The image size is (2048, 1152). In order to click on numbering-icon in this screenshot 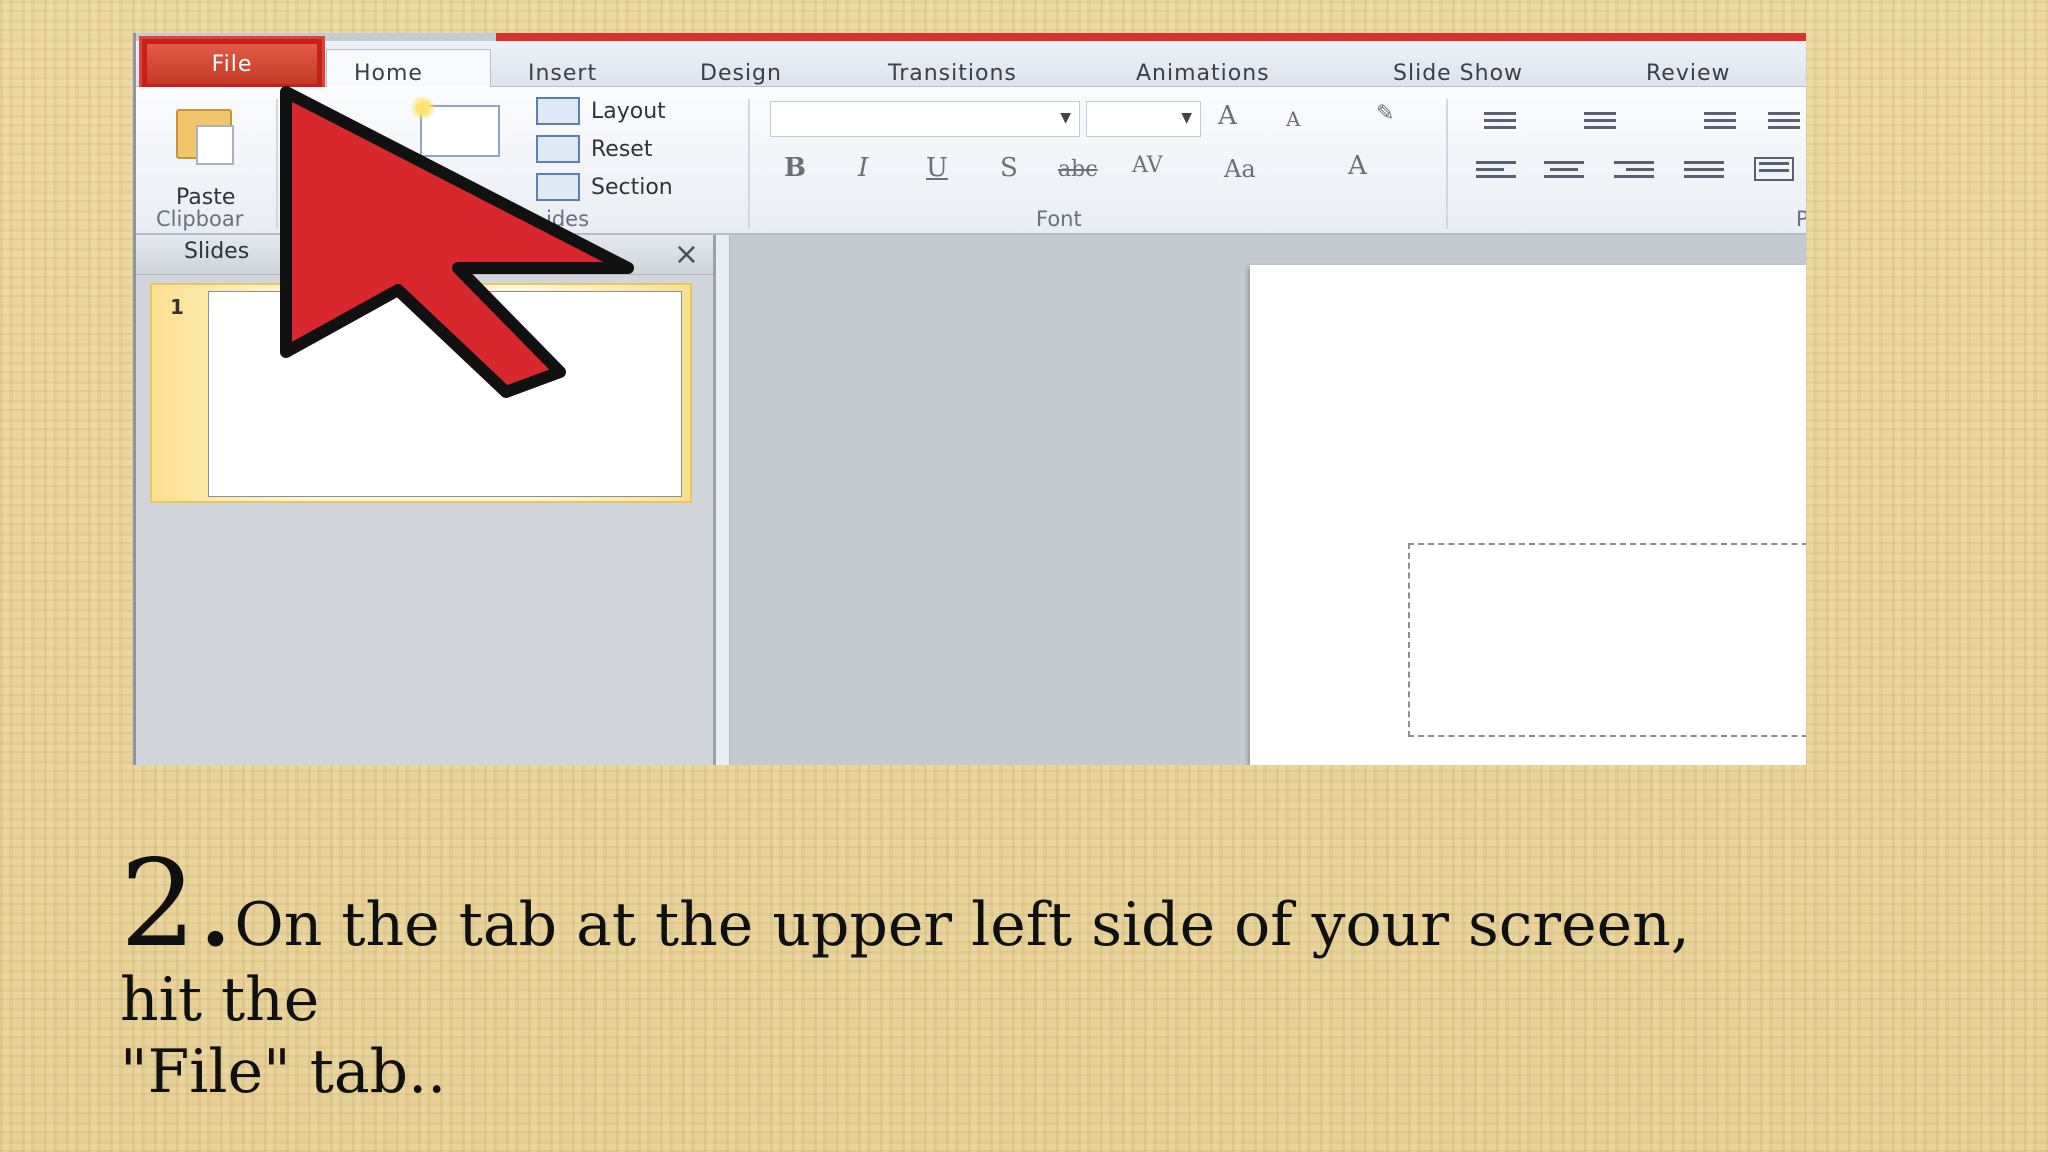, I will do `click(1596, 121)`.